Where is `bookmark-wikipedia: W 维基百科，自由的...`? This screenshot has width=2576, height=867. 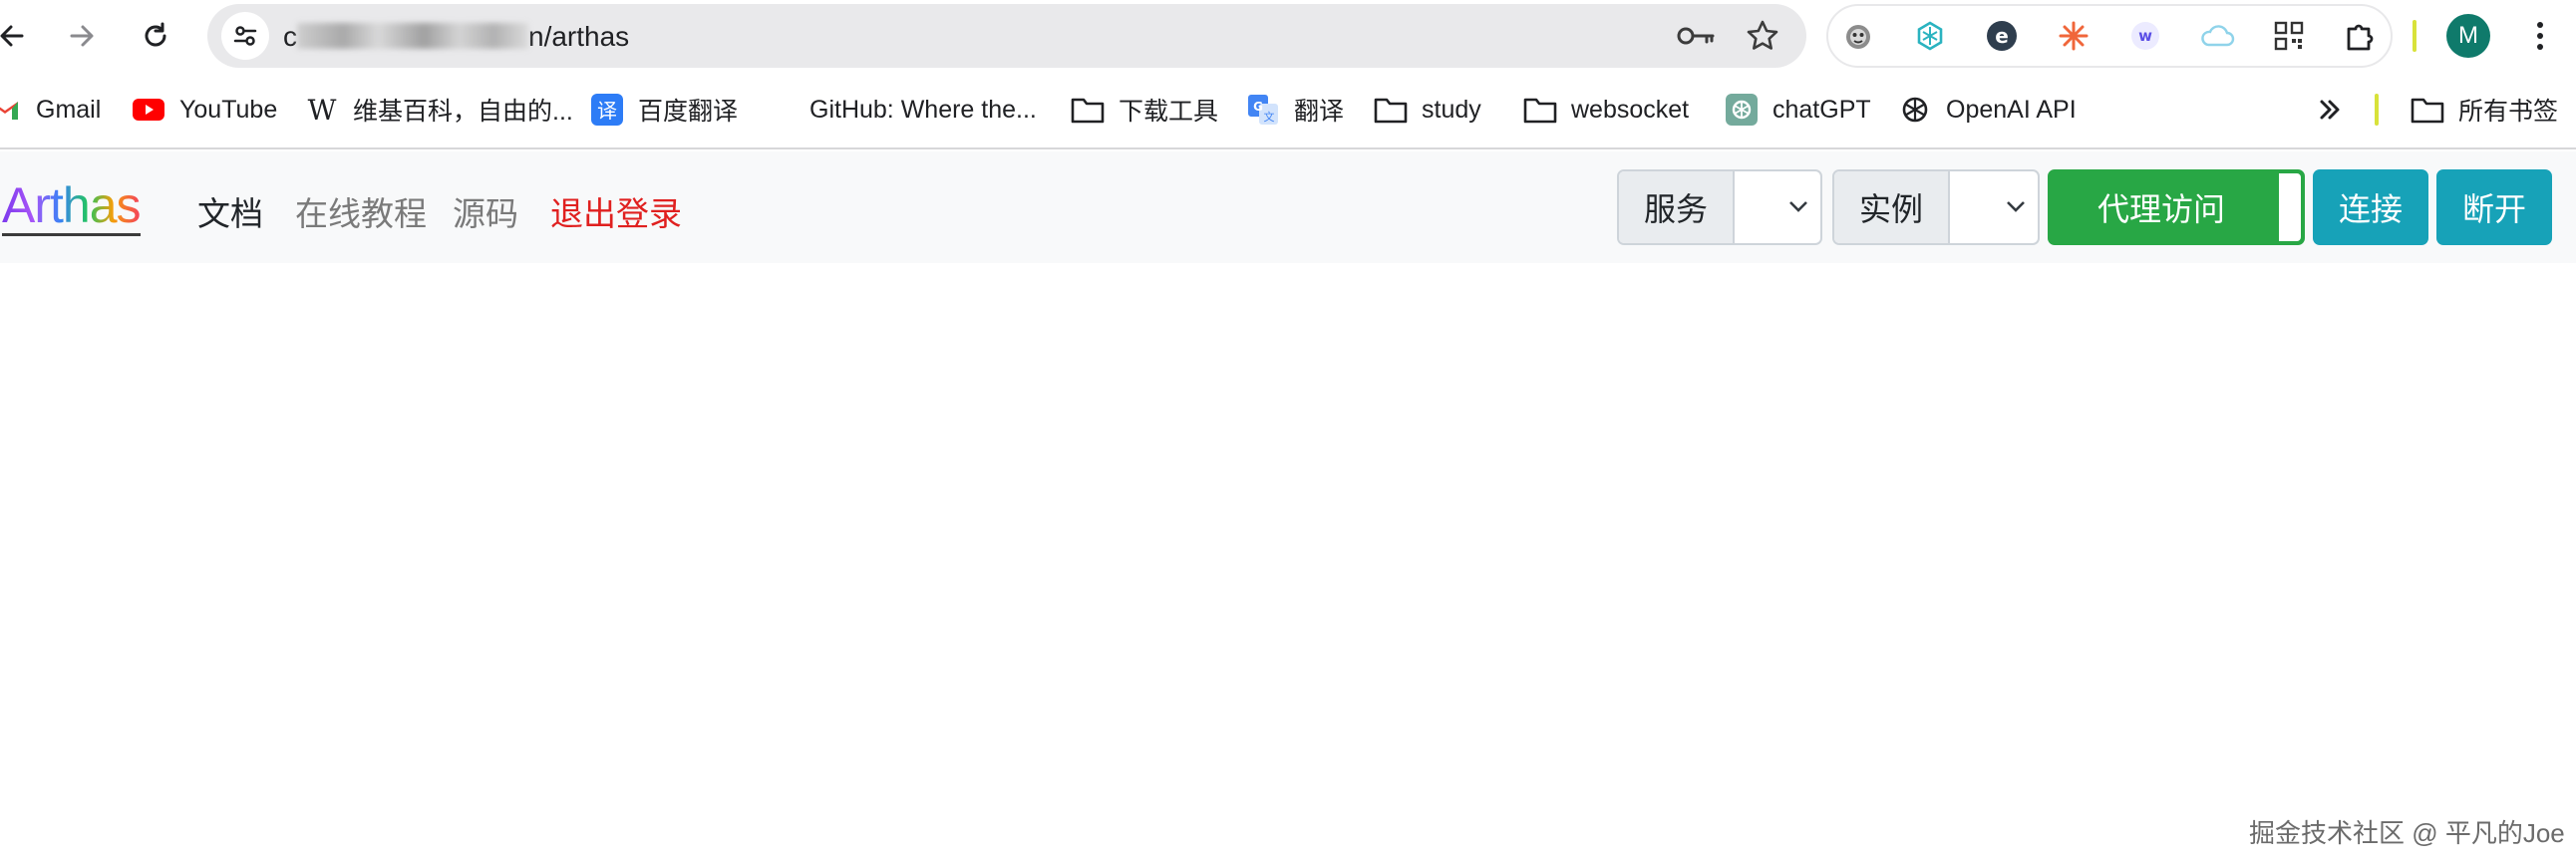 bookmark-wikipedia: W 维基百科，自由的... is located at coordinates (439, 110).